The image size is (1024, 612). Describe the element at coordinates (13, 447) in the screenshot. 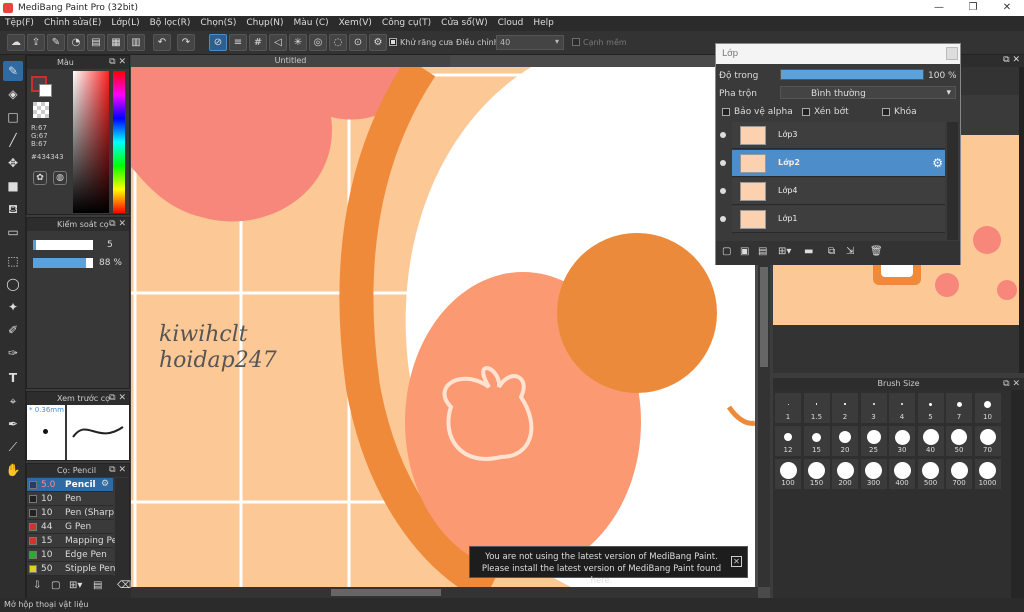

I see `pipette-tool-icon: ⟋` at that location.